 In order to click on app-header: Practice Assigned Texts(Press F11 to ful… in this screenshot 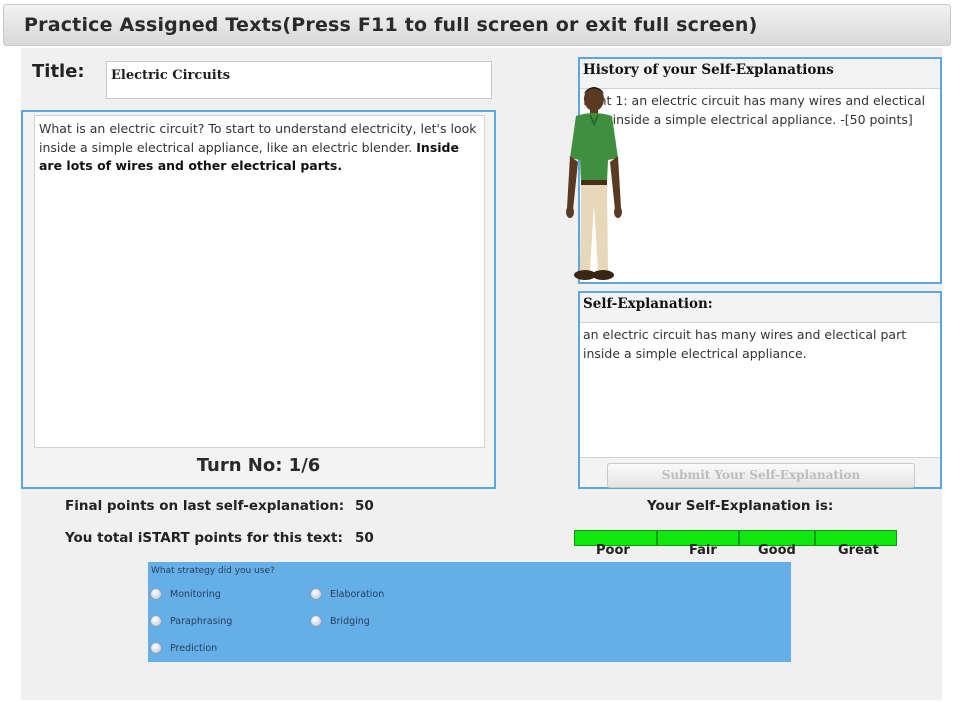, I will do `click(477, 25)`.